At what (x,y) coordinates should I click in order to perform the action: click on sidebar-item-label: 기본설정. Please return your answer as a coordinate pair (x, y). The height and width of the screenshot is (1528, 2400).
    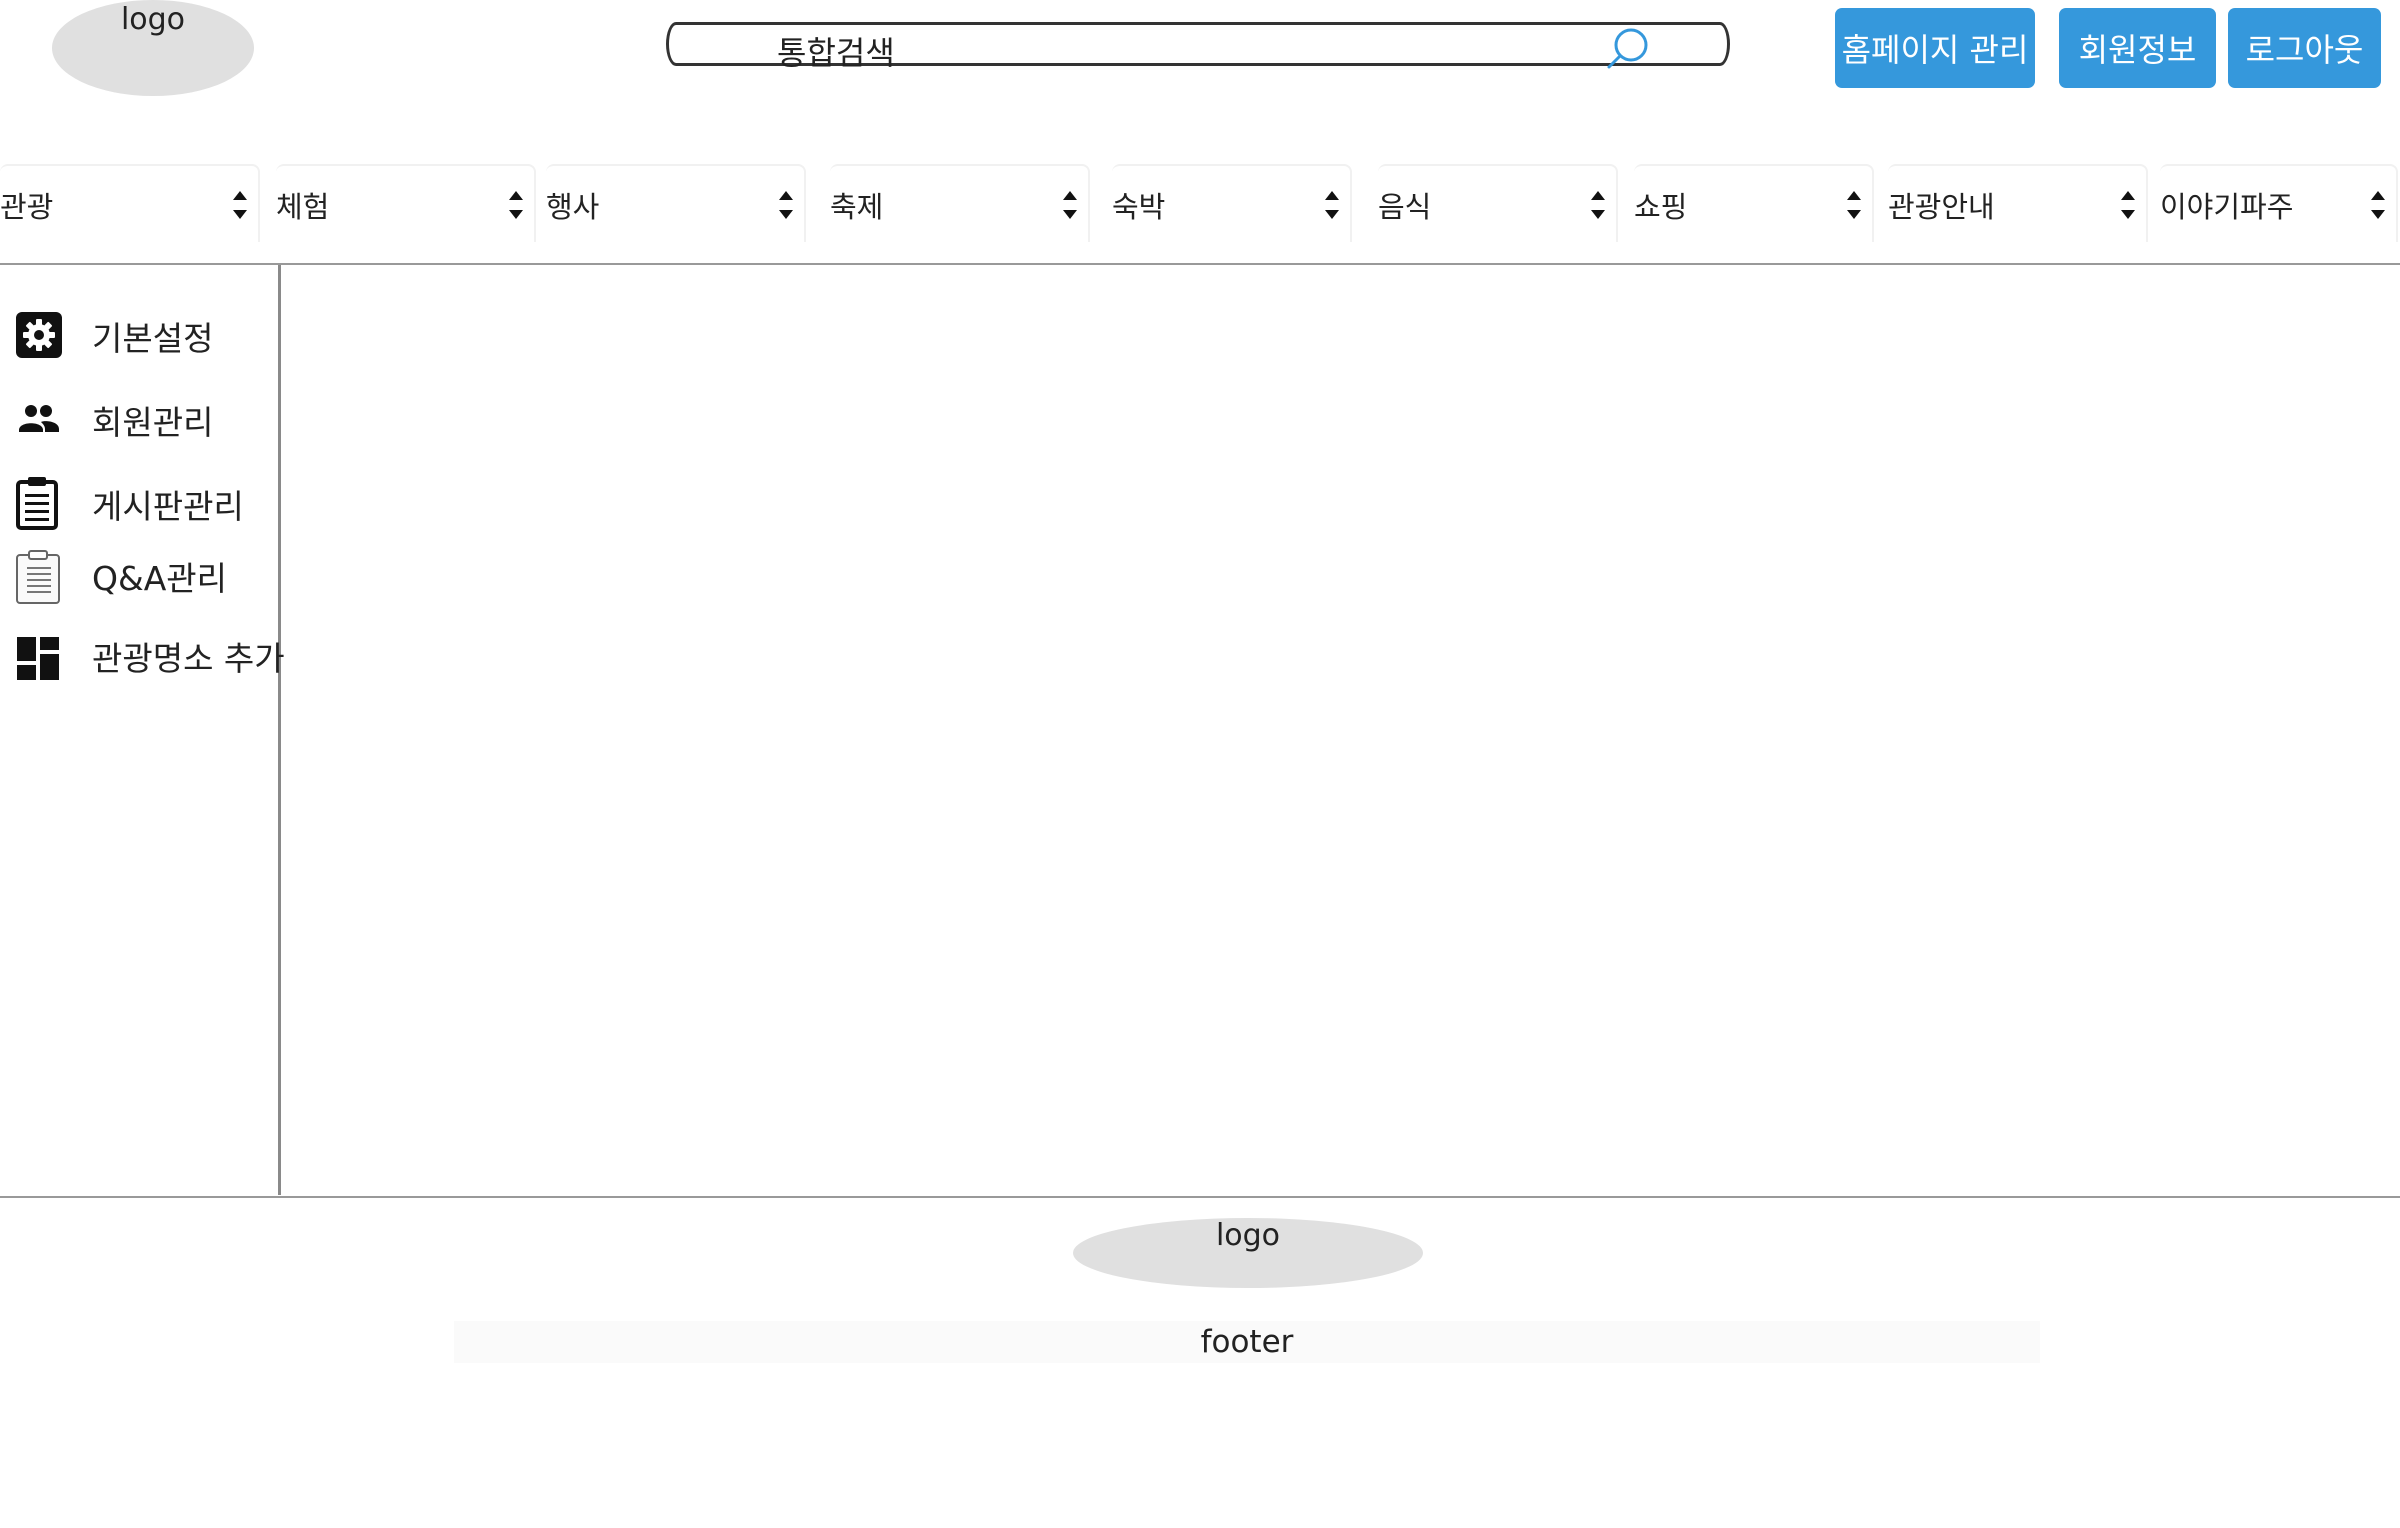
    Looking at the image, I should click on (153, 338).